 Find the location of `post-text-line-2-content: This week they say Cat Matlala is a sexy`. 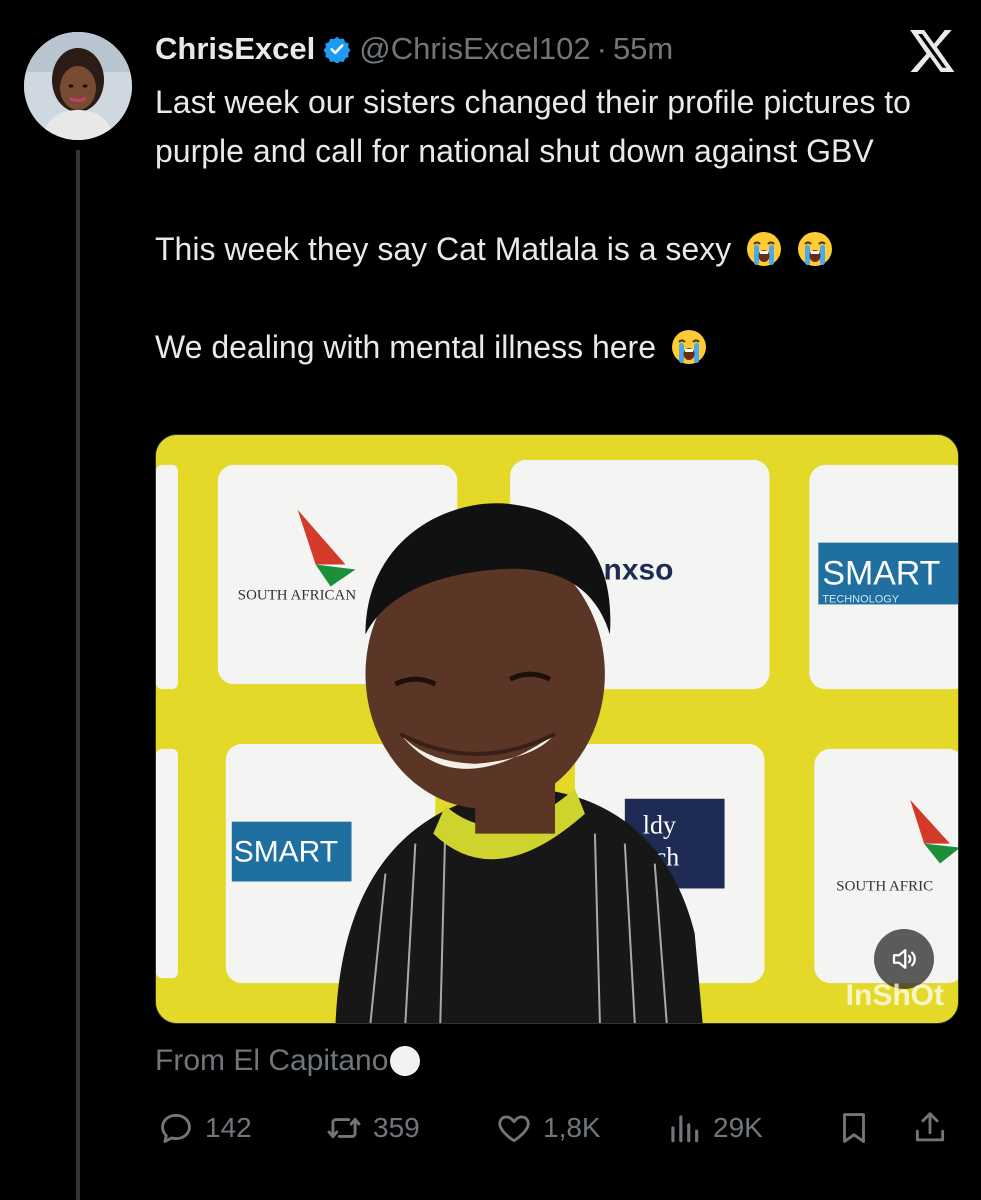

post-text-line-2-content: This week they say Cat Matlala is a sexy is located at coordinates (443, 249).